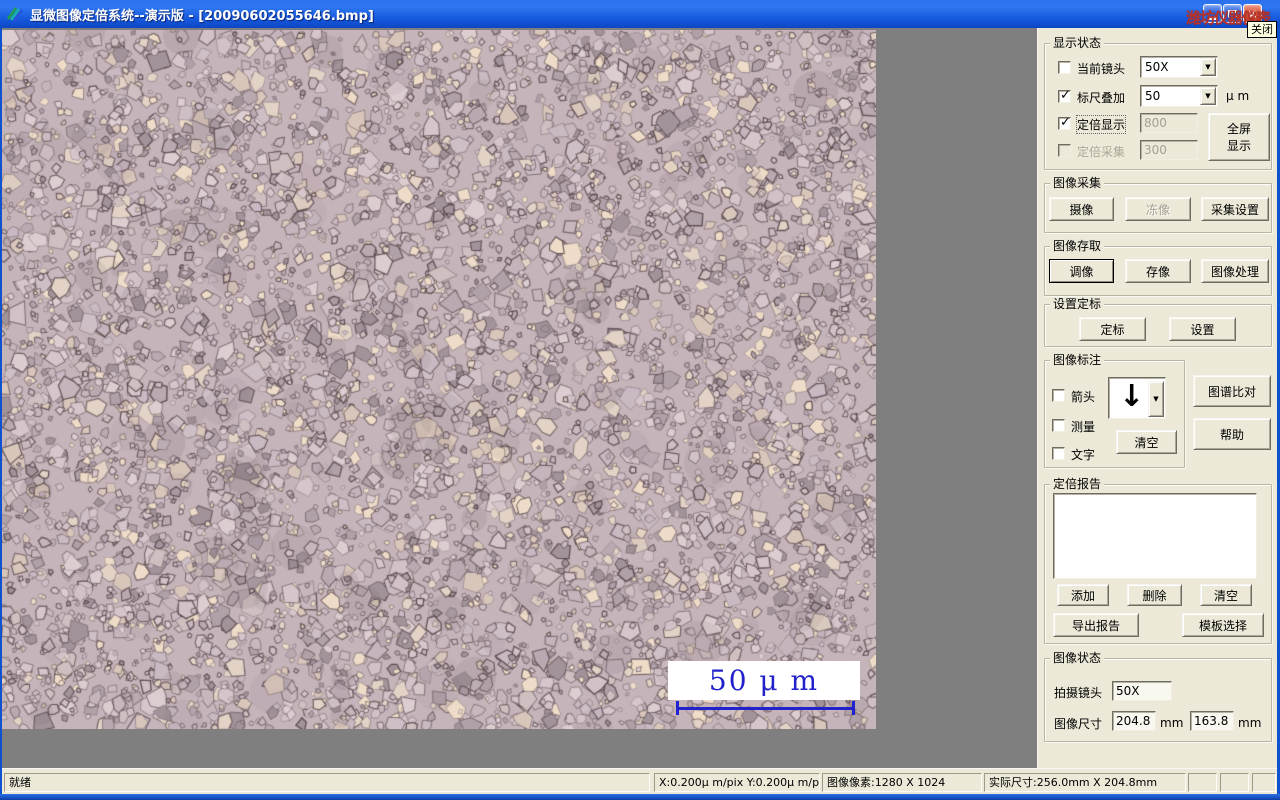 This screenshot has width=1280, height=800. What do you see at coordinates (1202, 329) in the screenshot?
I see `calibration-setup-button: 设置` at bounding box center [1202, 329].